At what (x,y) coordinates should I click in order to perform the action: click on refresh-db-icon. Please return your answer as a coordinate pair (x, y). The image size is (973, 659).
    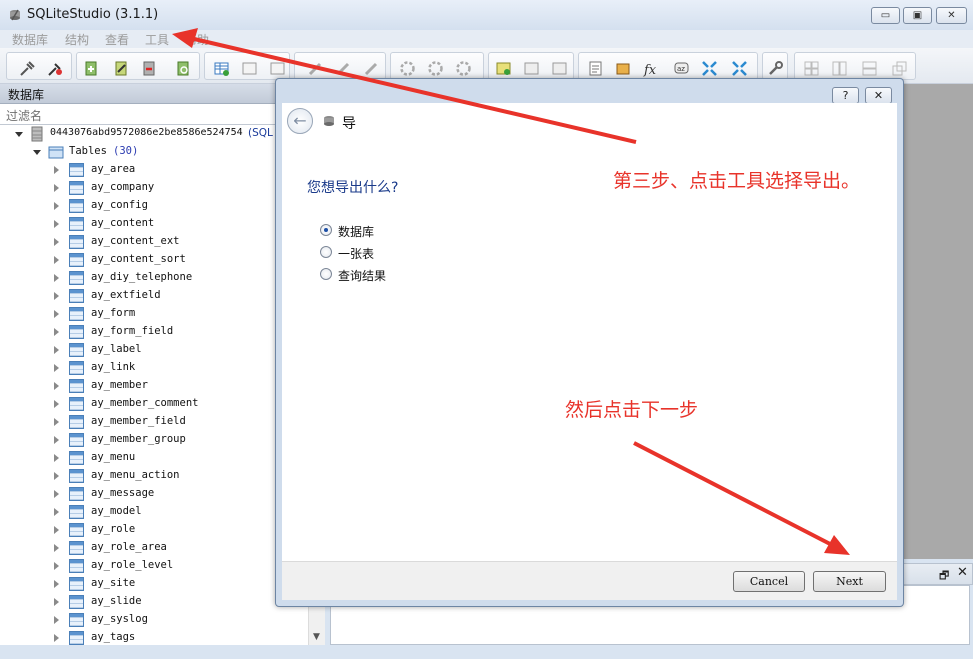
    Looking at the image, I should click on (183, 68).